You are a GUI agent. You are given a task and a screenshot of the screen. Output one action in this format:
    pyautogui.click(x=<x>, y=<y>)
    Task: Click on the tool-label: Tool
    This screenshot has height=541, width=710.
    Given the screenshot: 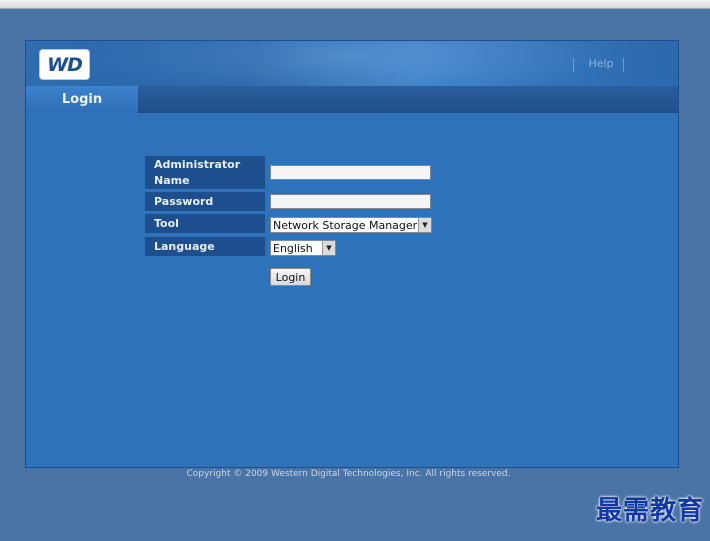 What is the action you would take?
    pyautogui.click(x=205, y=223)
    